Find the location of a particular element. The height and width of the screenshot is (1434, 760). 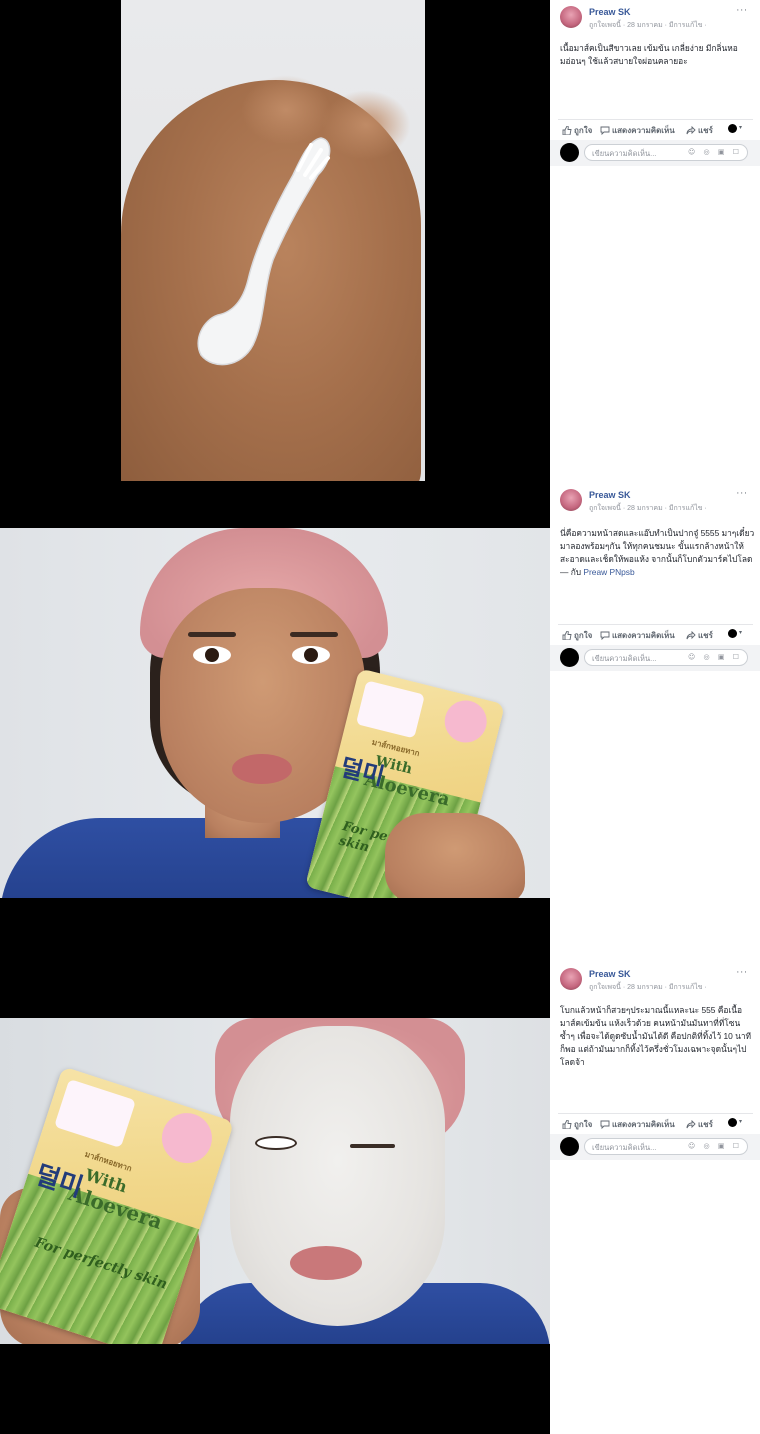

tag-prefix: กับ is located at coordinates (576, 572).